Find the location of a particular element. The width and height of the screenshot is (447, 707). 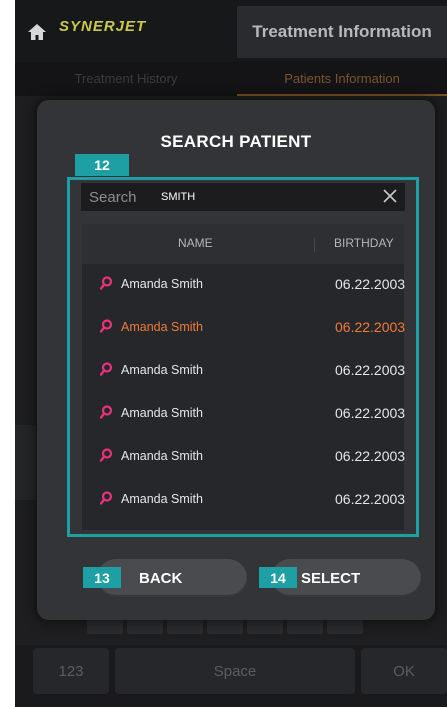

key-123: 123 is located at coordinates (71, 671).